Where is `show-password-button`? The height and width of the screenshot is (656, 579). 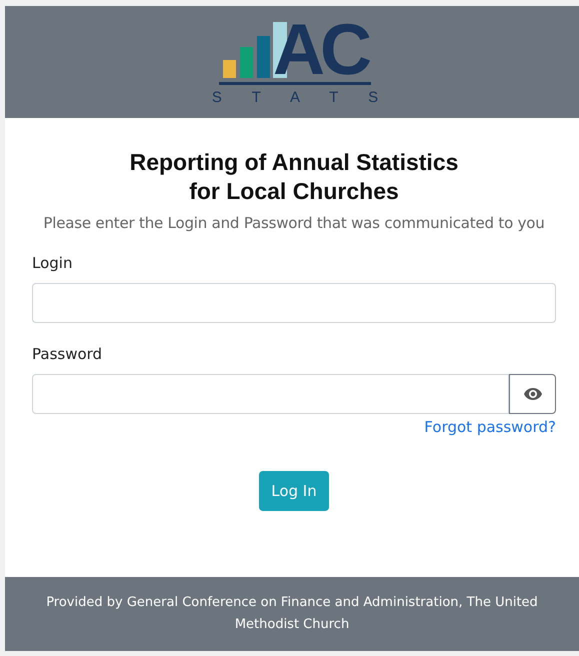
show-password-button is located at coordinates (532, 394).